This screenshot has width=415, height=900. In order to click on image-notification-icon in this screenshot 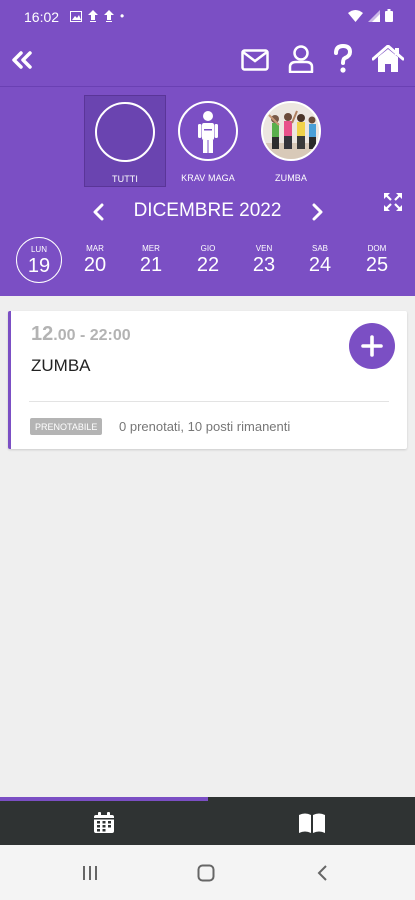, I will do `click(76, 16)`.